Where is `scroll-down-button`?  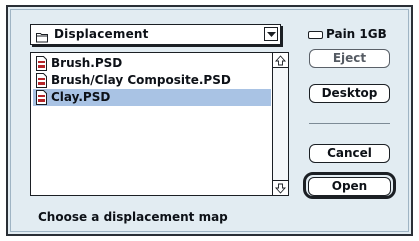
scroll-down-button is located at coordinates (280, 187).